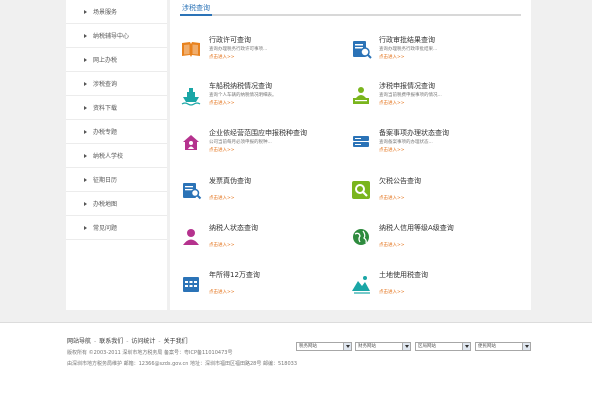 The height and width of the screenshot is (394, 592). Describe the element at coordinates (367, 346) in the screenshot. I see `select-value: 财务网站` at that location.